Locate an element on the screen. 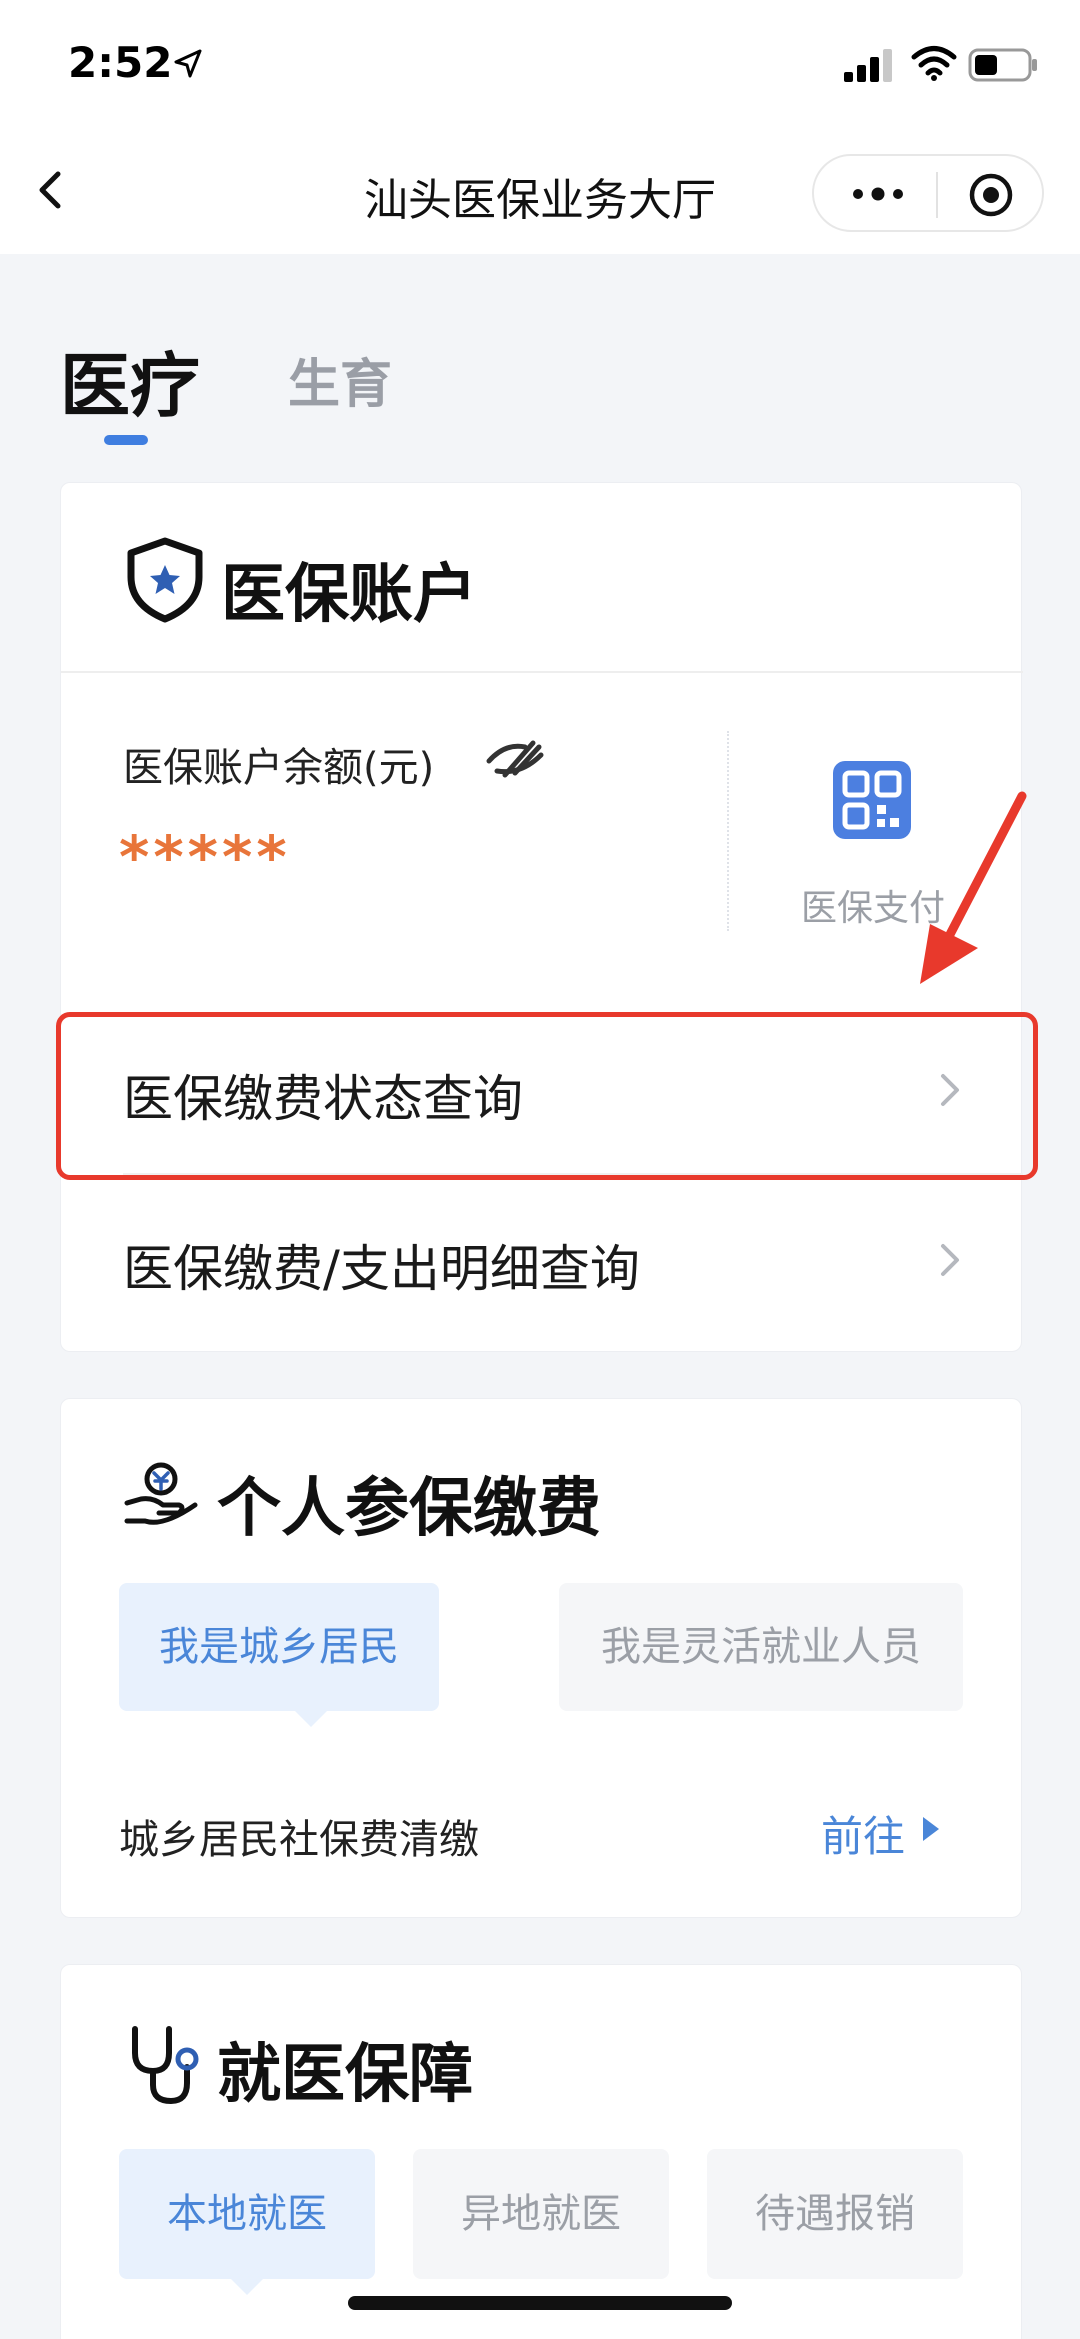  nav-bar: 汕头医保业务大厅 is located at coordinates (540, 192).